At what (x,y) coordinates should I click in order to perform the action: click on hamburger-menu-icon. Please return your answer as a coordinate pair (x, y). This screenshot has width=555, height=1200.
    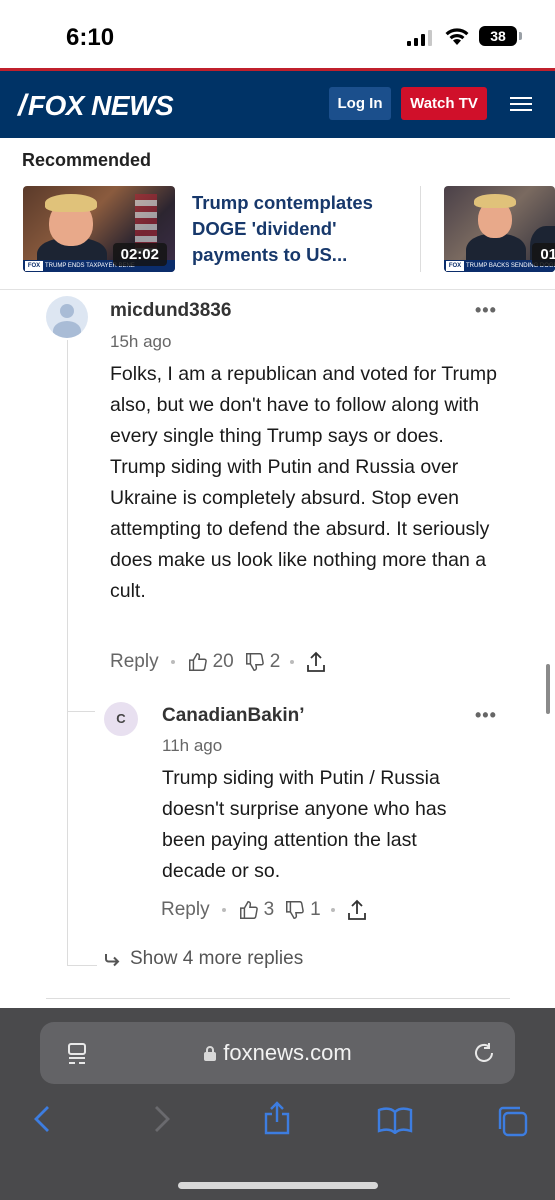
    Looking at the image, I should click on (521, 104).